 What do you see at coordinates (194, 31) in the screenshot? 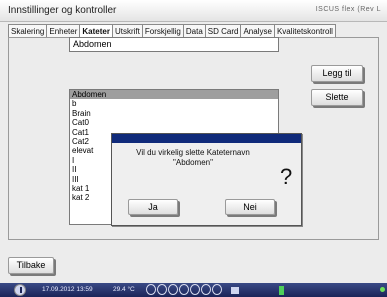
I see `tab-data: Data` at bounding box center [194, 31].